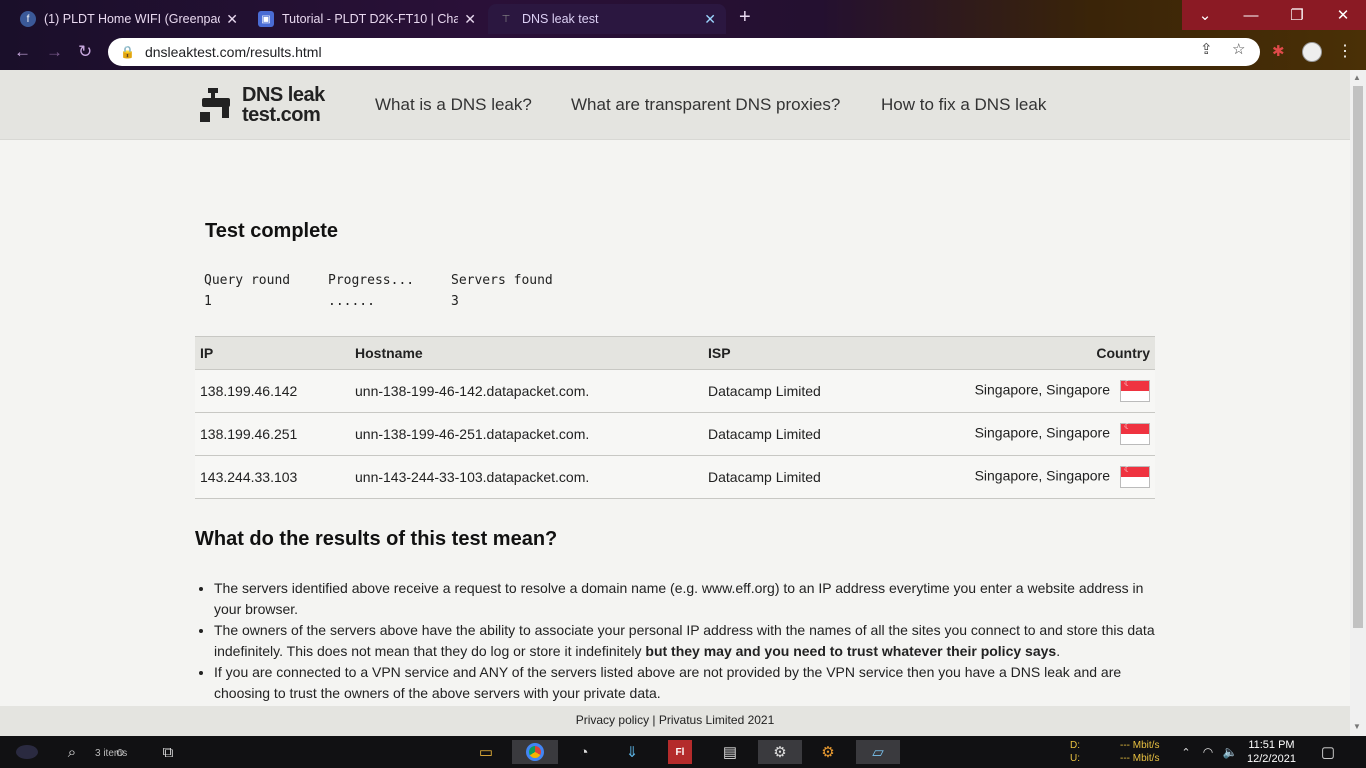 The height and width of the screenshot is (768, 1366). What do you see at coordinates (455, 301) in the screenshot?
I see `servers-found-value: 3` at bounding box center [455, 301].